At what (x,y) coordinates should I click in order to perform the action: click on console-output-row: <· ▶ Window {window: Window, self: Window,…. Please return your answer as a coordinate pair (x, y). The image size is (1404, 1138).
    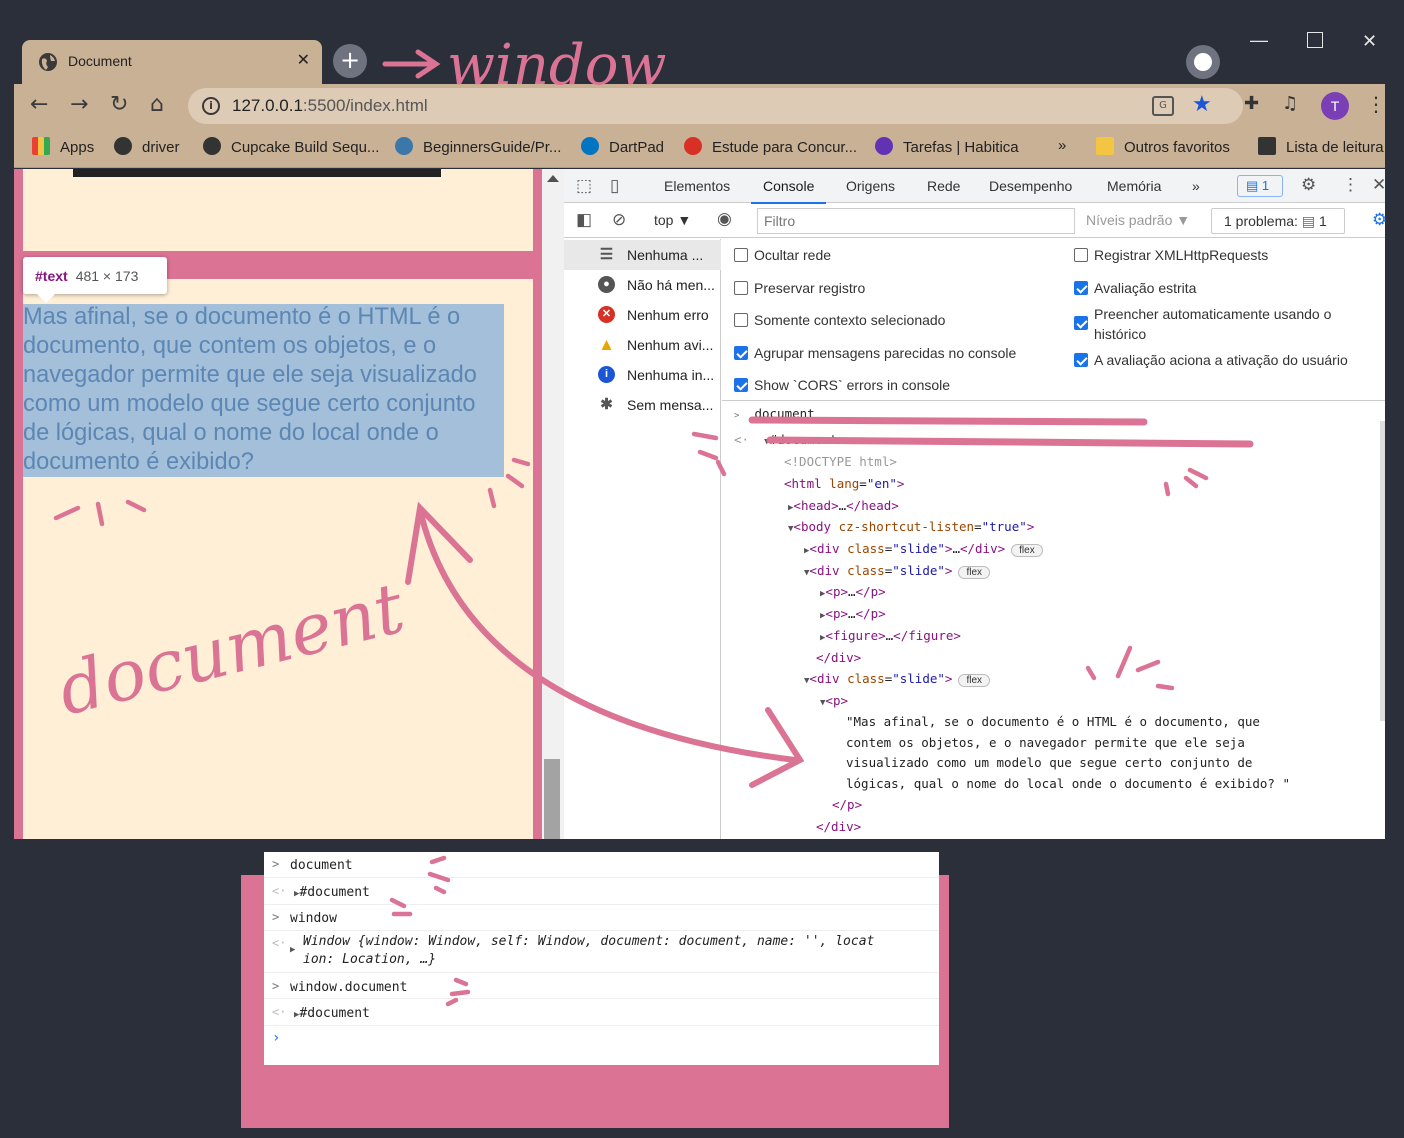
    Looking at the image, I should click on (601, 952).